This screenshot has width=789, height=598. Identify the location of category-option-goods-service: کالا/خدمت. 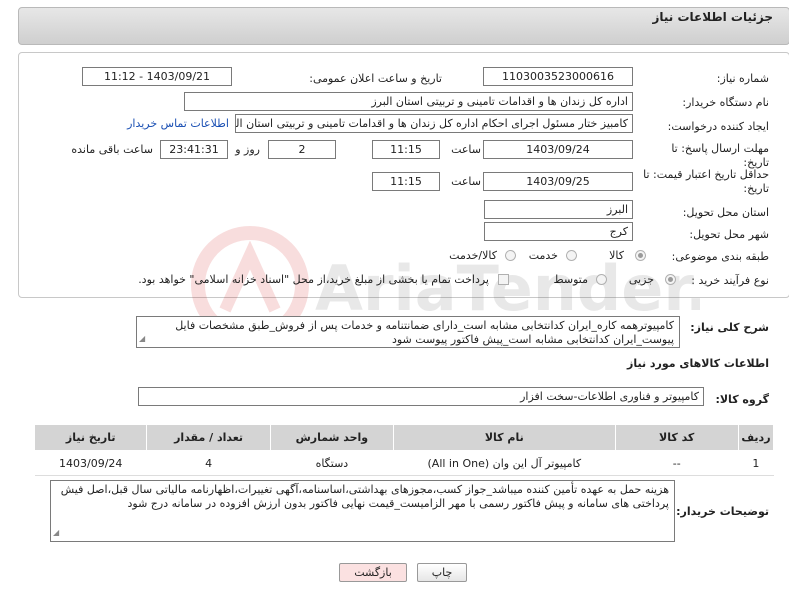
(473, 255).